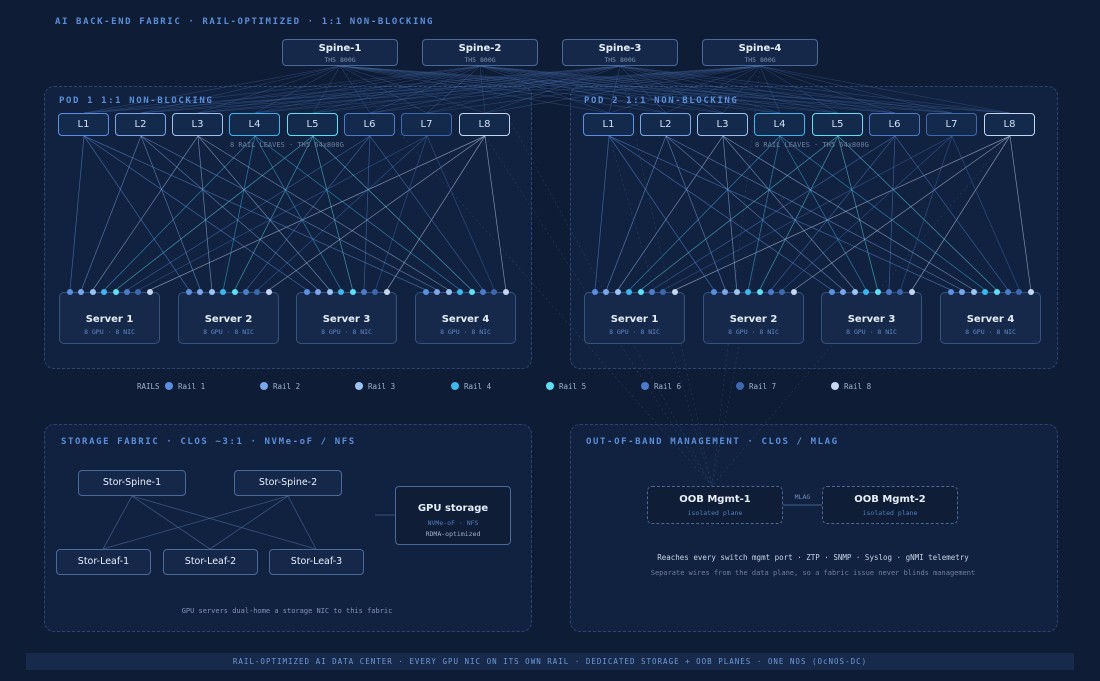 The image size is (1100, 681). I want to click on legend-rail-1: Rail 1, so click(185, 386).